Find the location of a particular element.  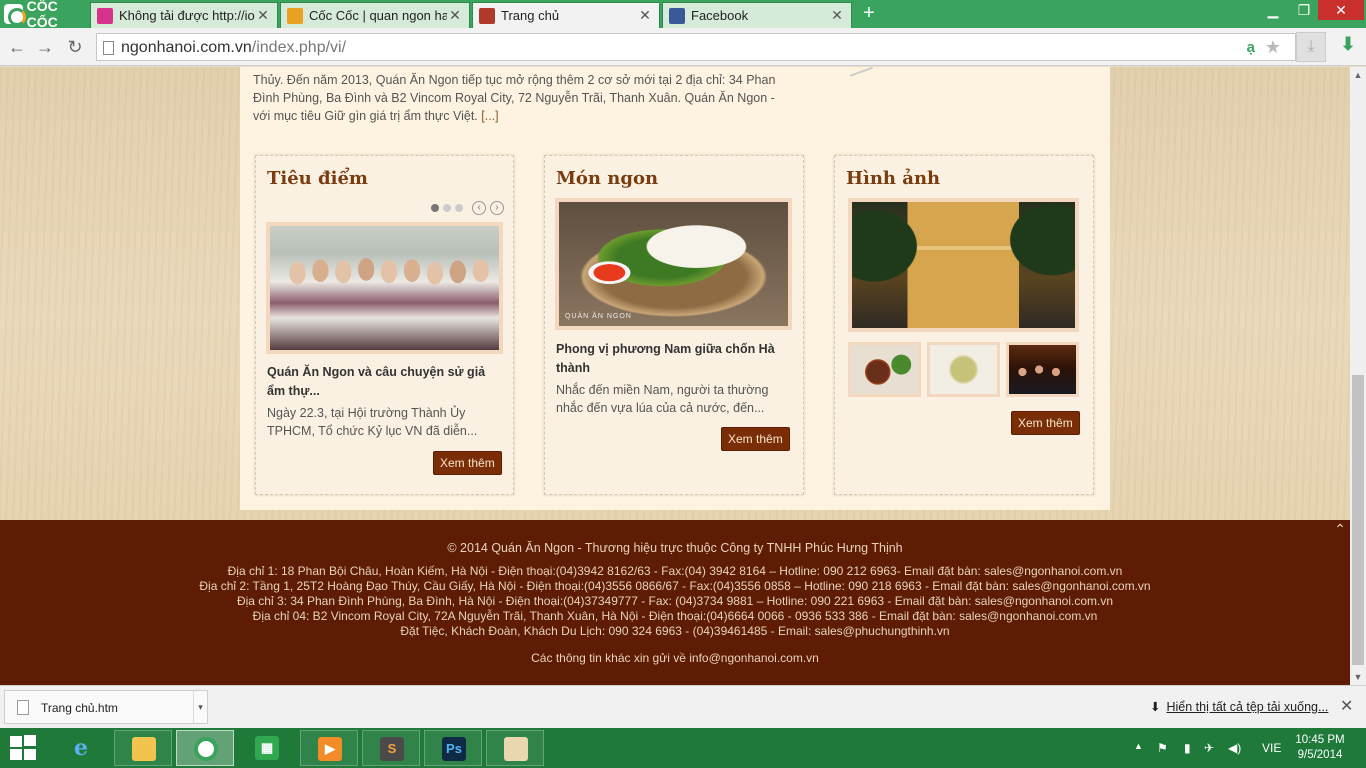

taskbar-paint is located at coordinates (515, 748).